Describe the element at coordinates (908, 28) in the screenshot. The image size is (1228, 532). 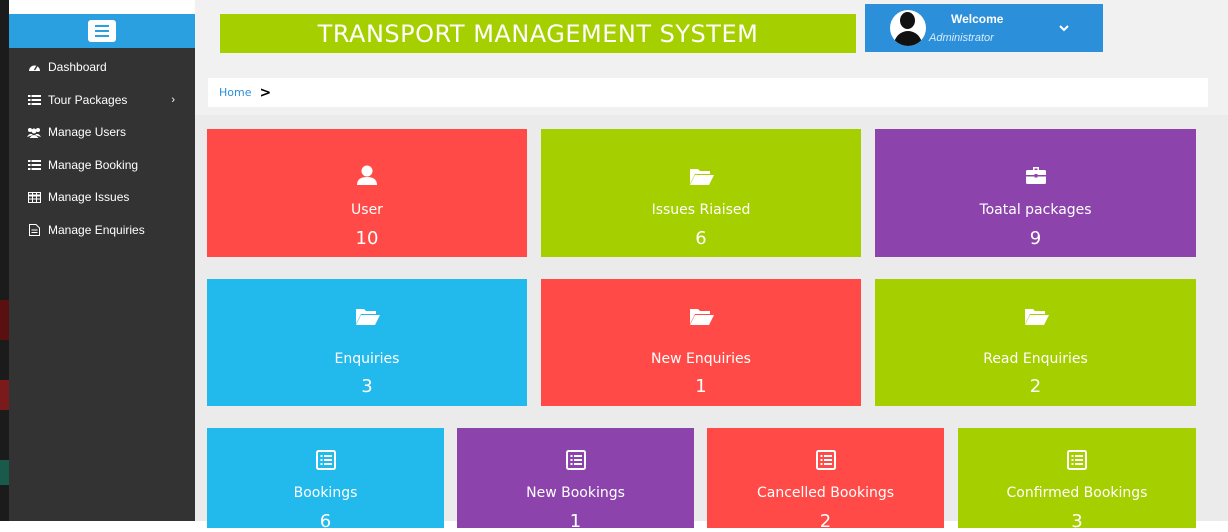
I see `avatar` at that location.